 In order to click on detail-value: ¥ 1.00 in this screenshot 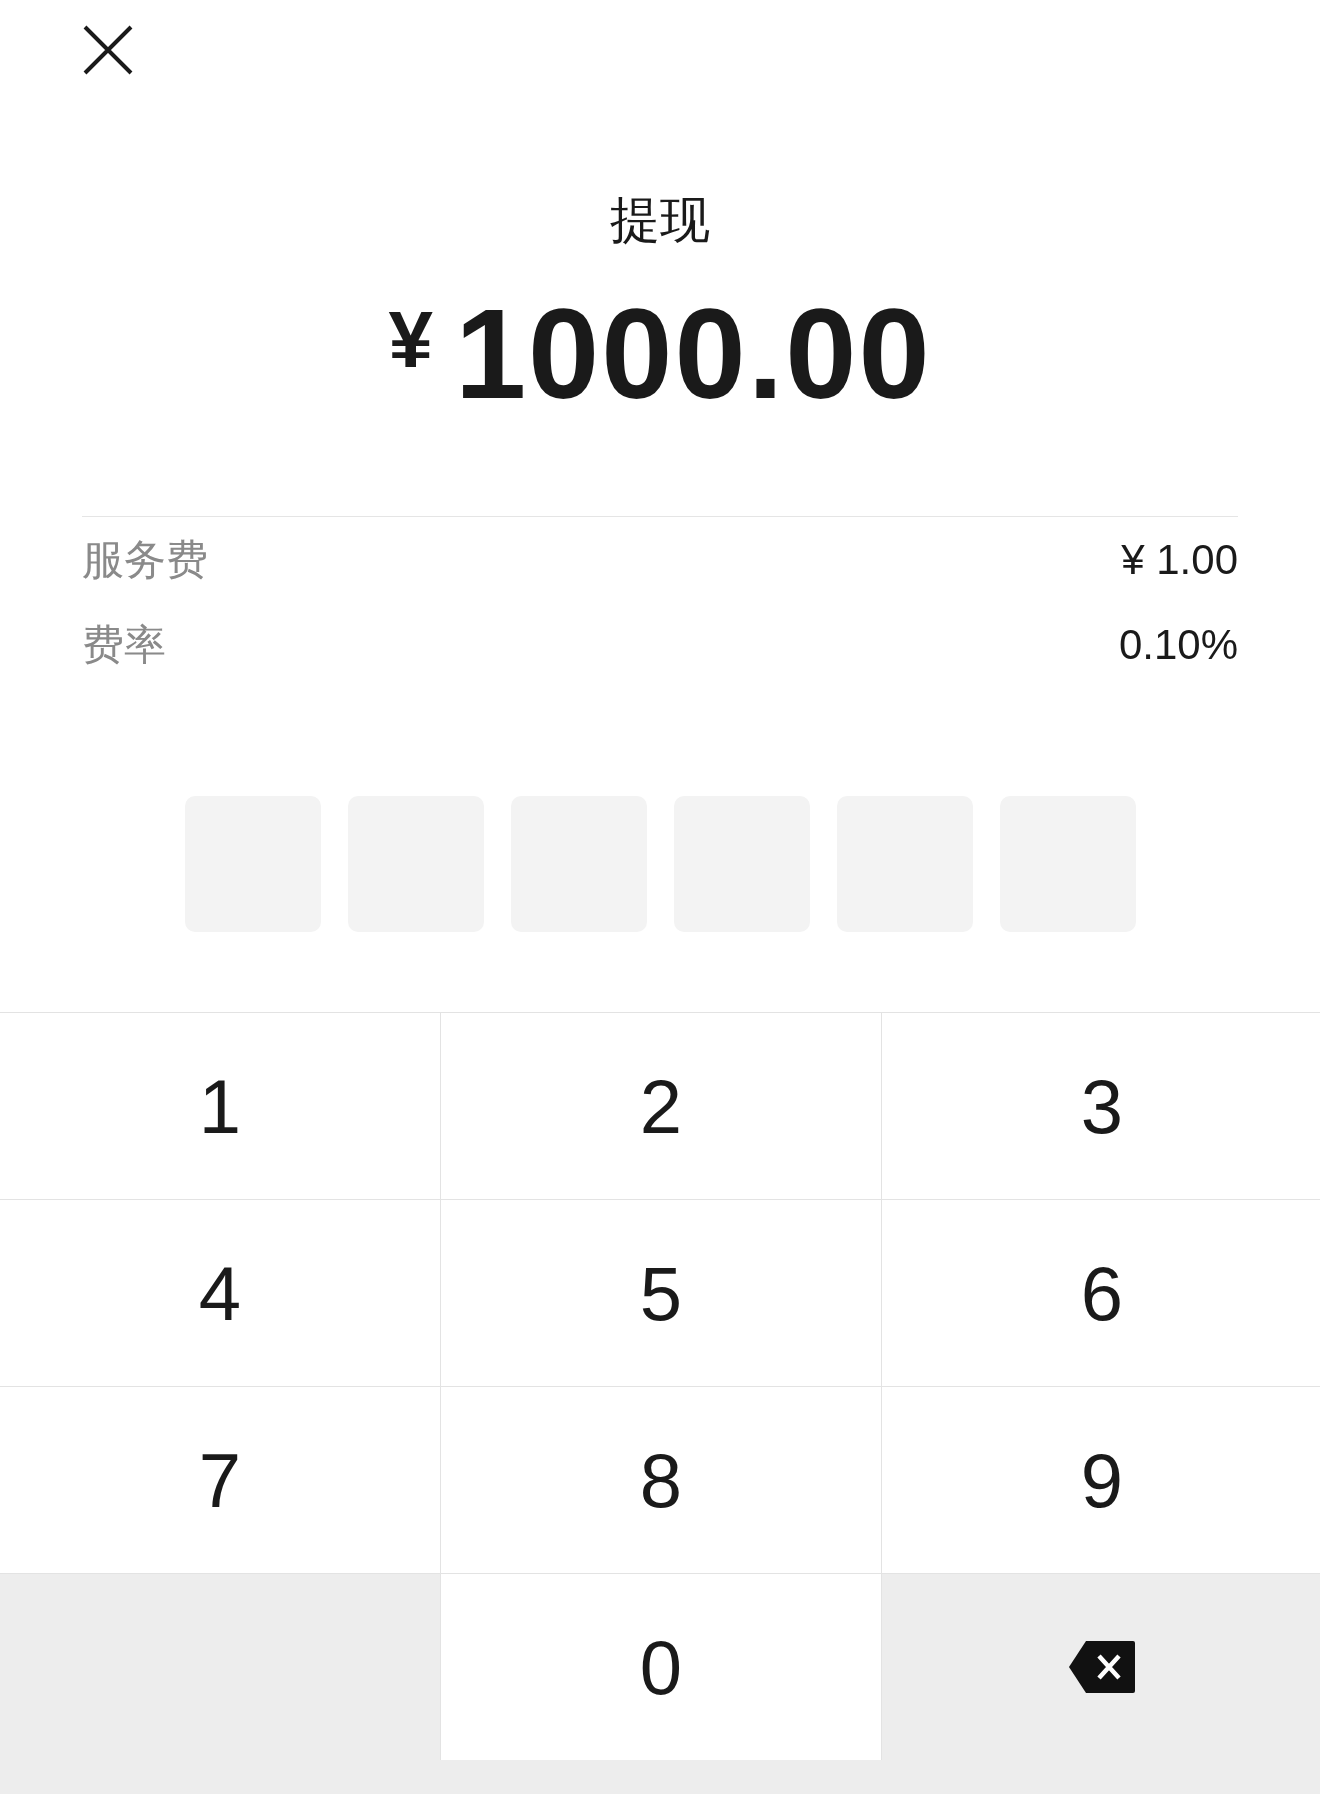, I will do `click(1179, 559)`.